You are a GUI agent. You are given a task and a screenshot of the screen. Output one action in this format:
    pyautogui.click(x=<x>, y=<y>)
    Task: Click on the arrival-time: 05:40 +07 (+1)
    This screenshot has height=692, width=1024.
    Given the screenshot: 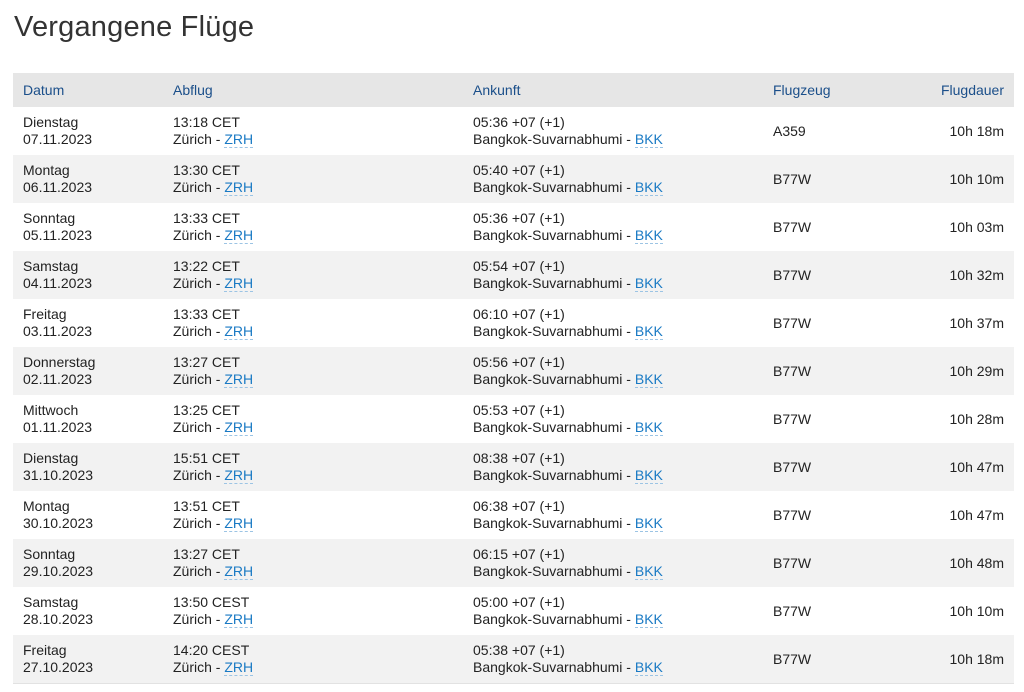 What is the action you would take?
    pyautogui.click(x=519, y=170)
    